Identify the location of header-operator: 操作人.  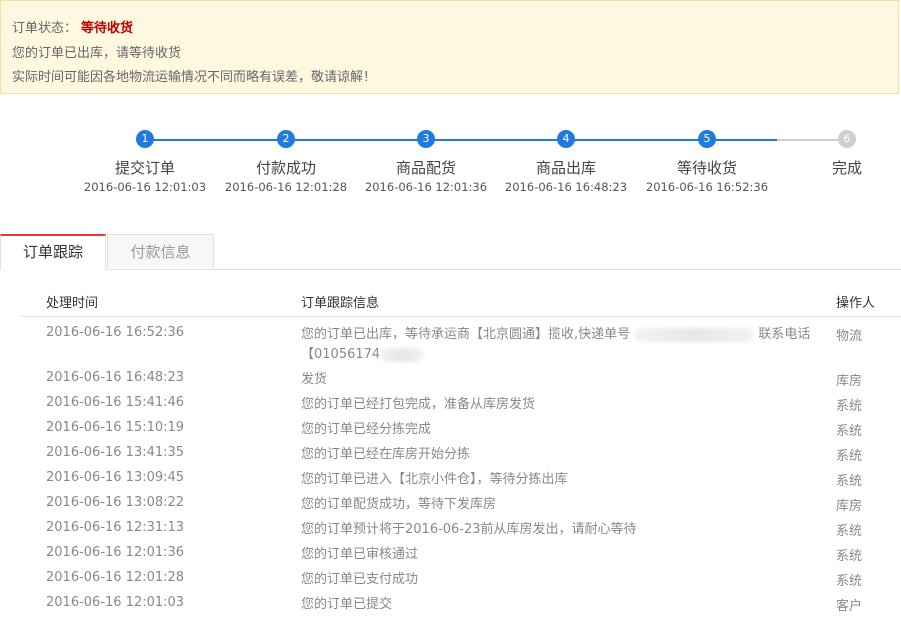
(856, 303).